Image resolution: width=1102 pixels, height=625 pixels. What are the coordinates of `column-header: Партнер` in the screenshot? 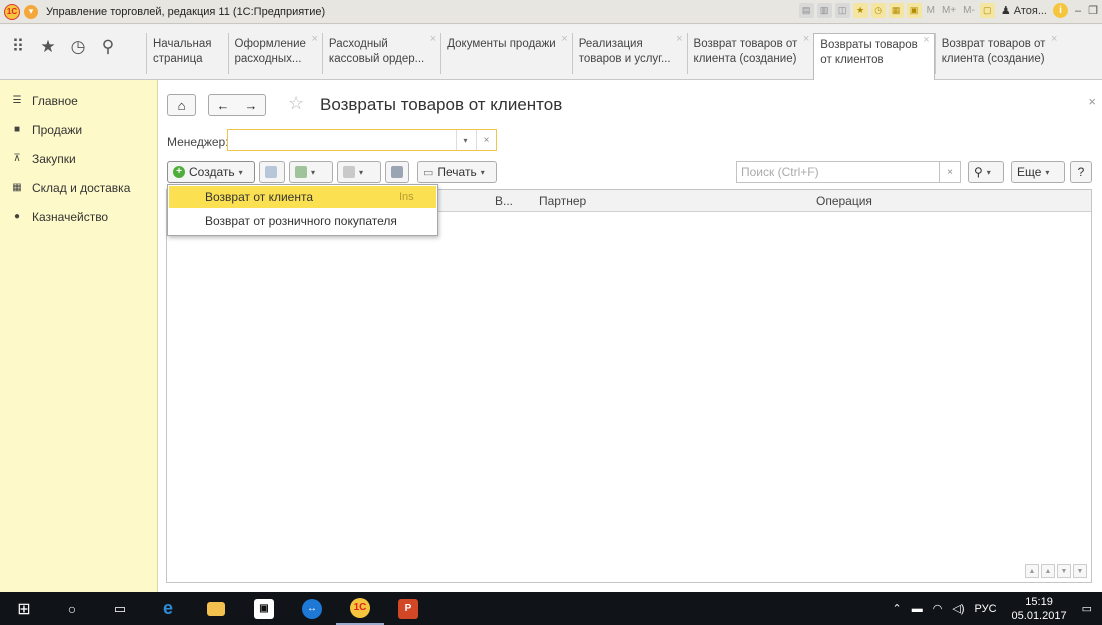 It's located at (559, 201).